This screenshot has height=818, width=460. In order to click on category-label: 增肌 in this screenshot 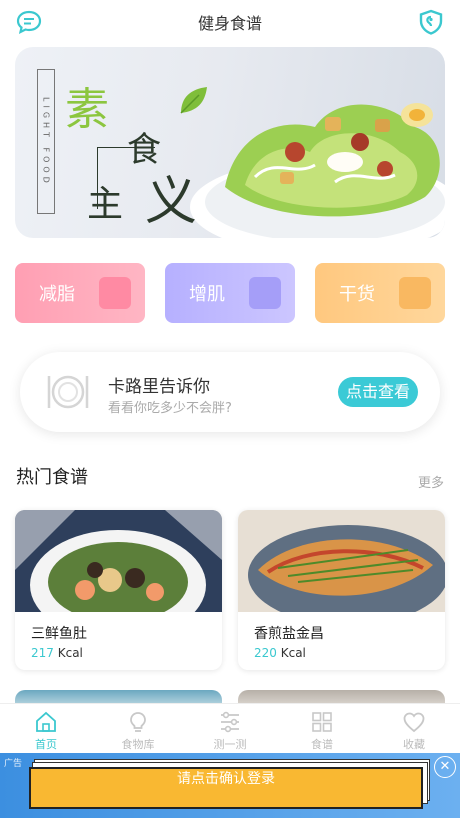, I will do `click(207, 294)`.